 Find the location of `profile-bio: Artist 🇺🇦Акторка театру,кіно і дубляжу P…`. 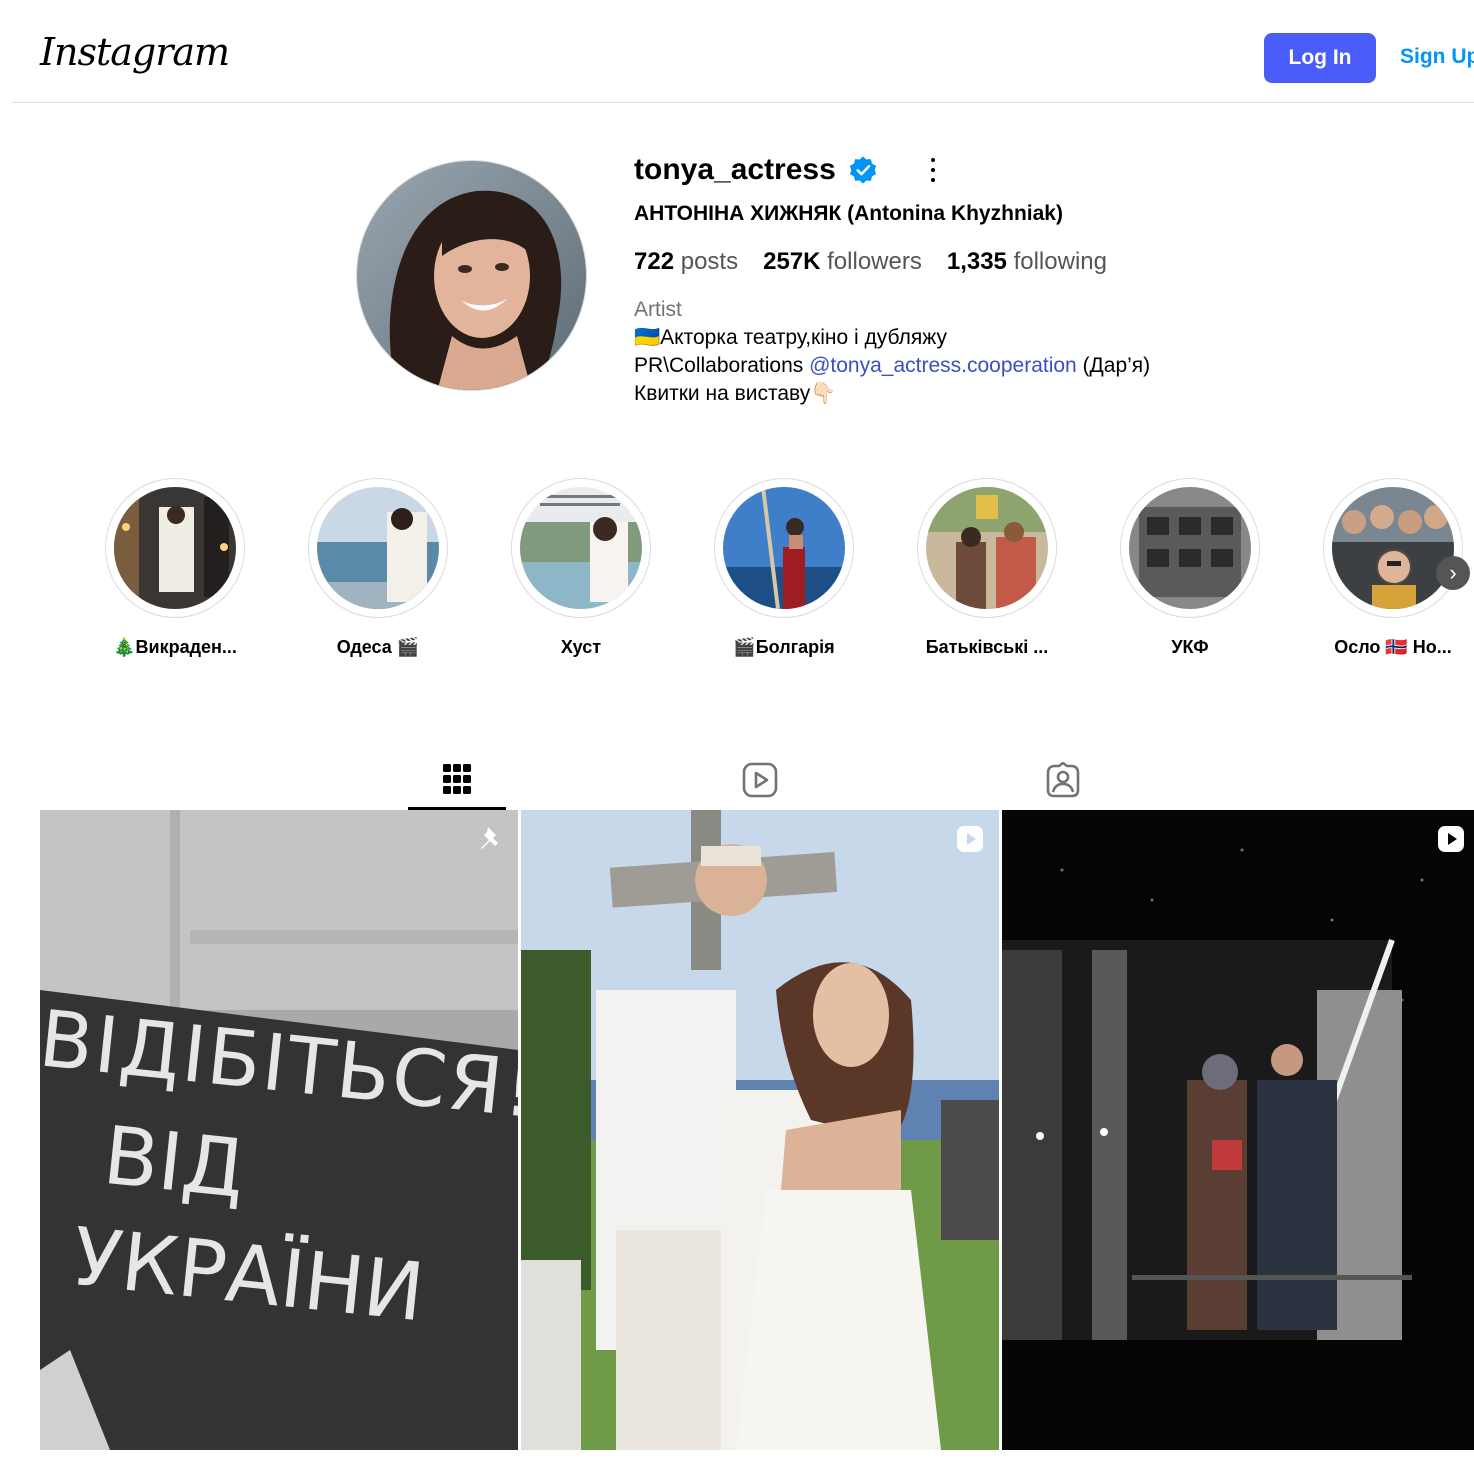

profile-bio: Artist 🇺🇦Акторка театру,кіно і дубляжу P… is located at coordinates (892, 352).